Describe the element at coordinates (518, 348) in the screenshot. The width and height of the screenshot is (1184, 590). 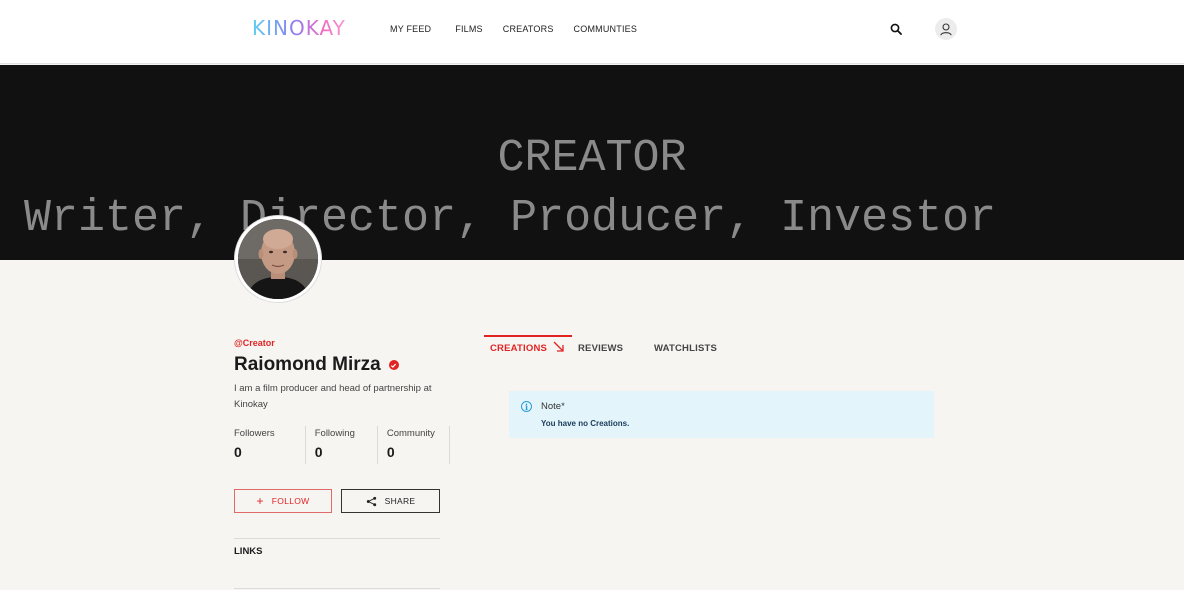
I see `tab-creations: CREATIONS` at that location.